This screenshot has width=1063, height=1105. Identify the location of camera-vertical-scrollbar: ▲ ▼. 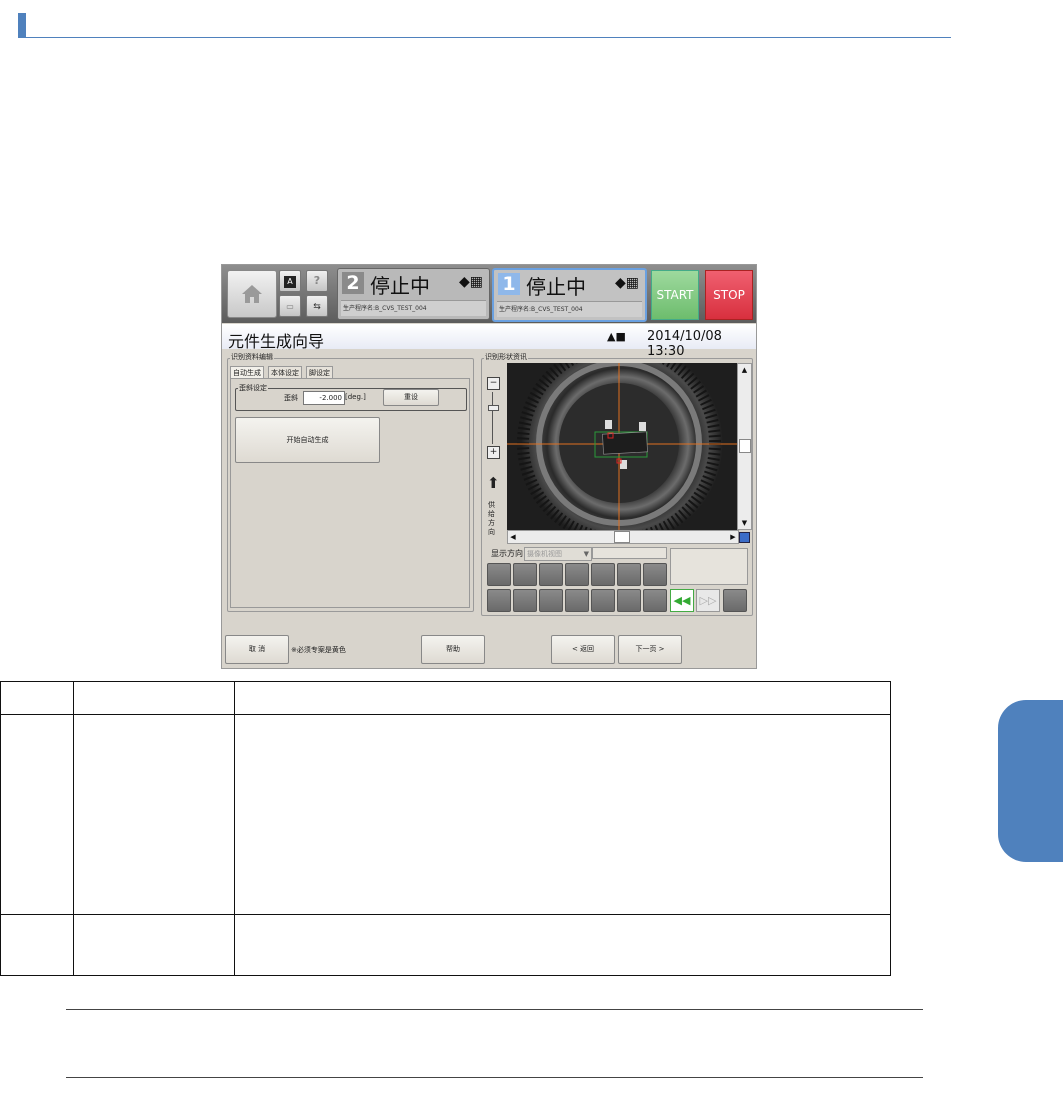
(744, 446).